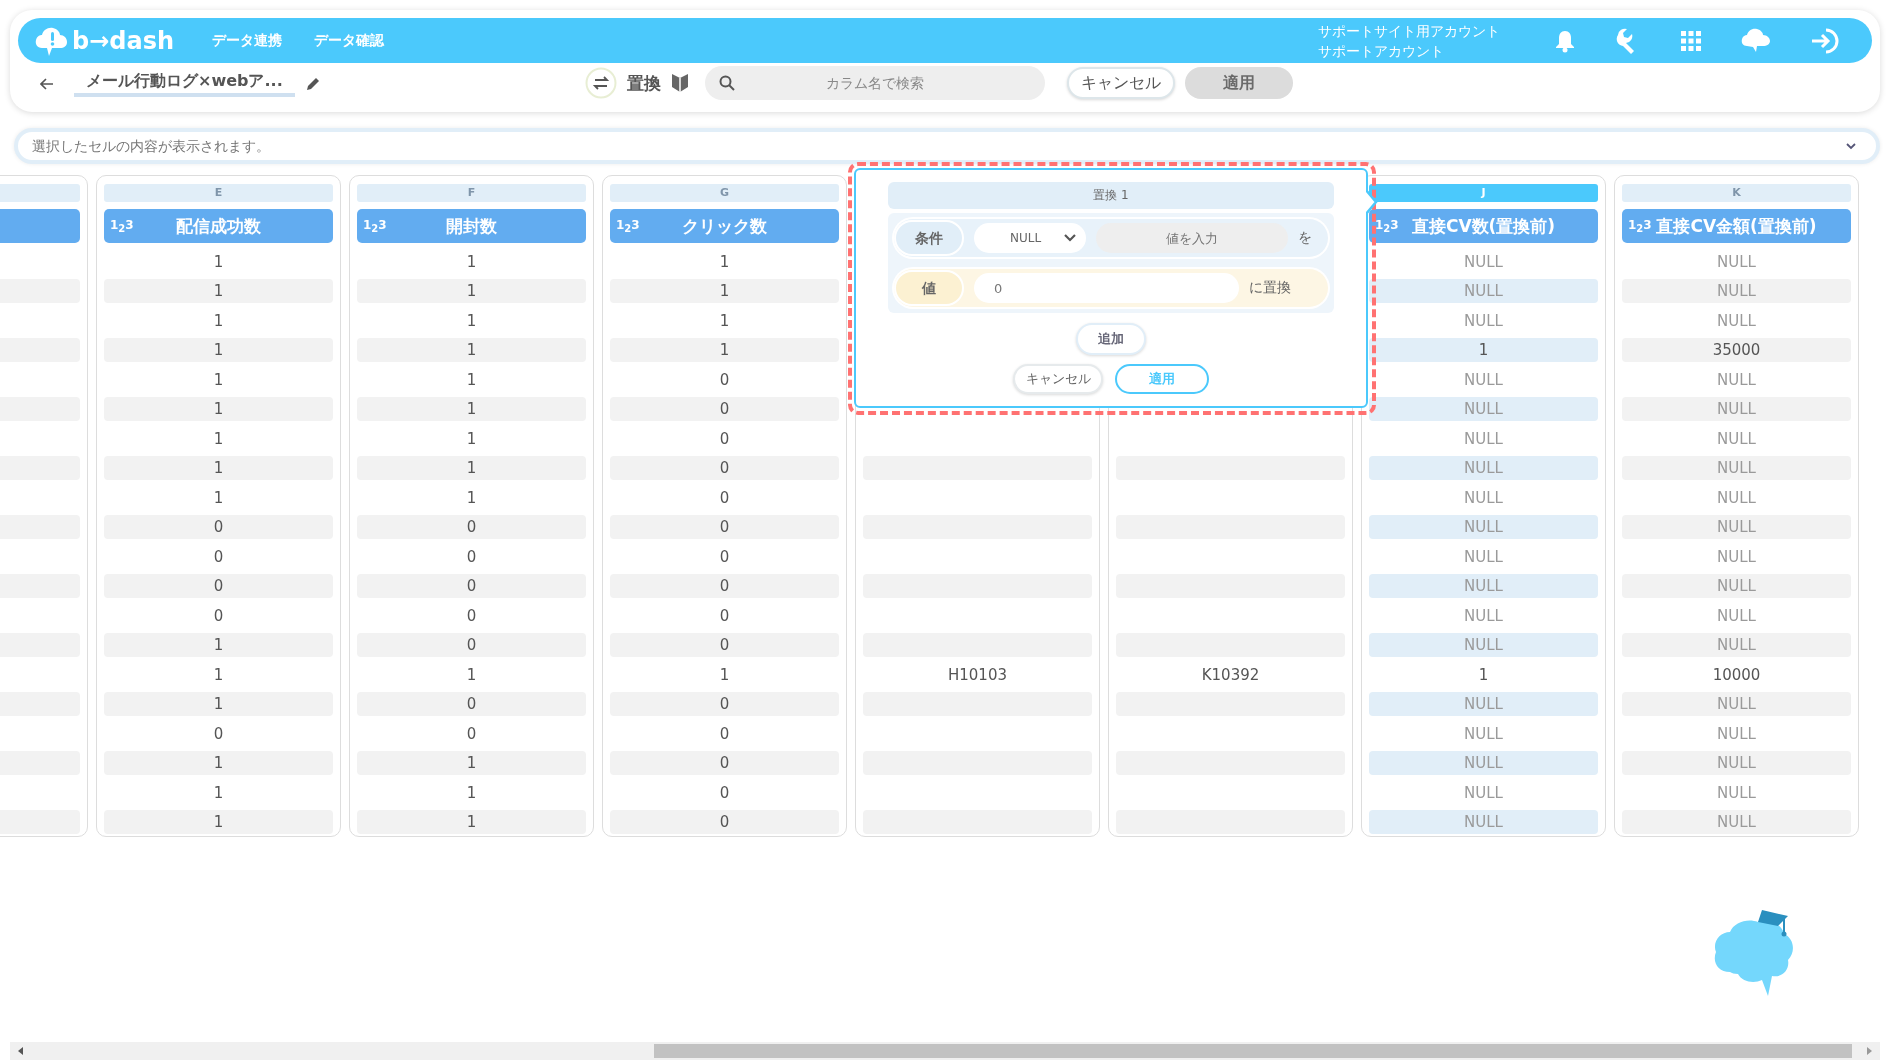 This screenshot has width=1890, height=1063. I want to click on column-name: 直接CV金額(置換前), so click(1736, 226).